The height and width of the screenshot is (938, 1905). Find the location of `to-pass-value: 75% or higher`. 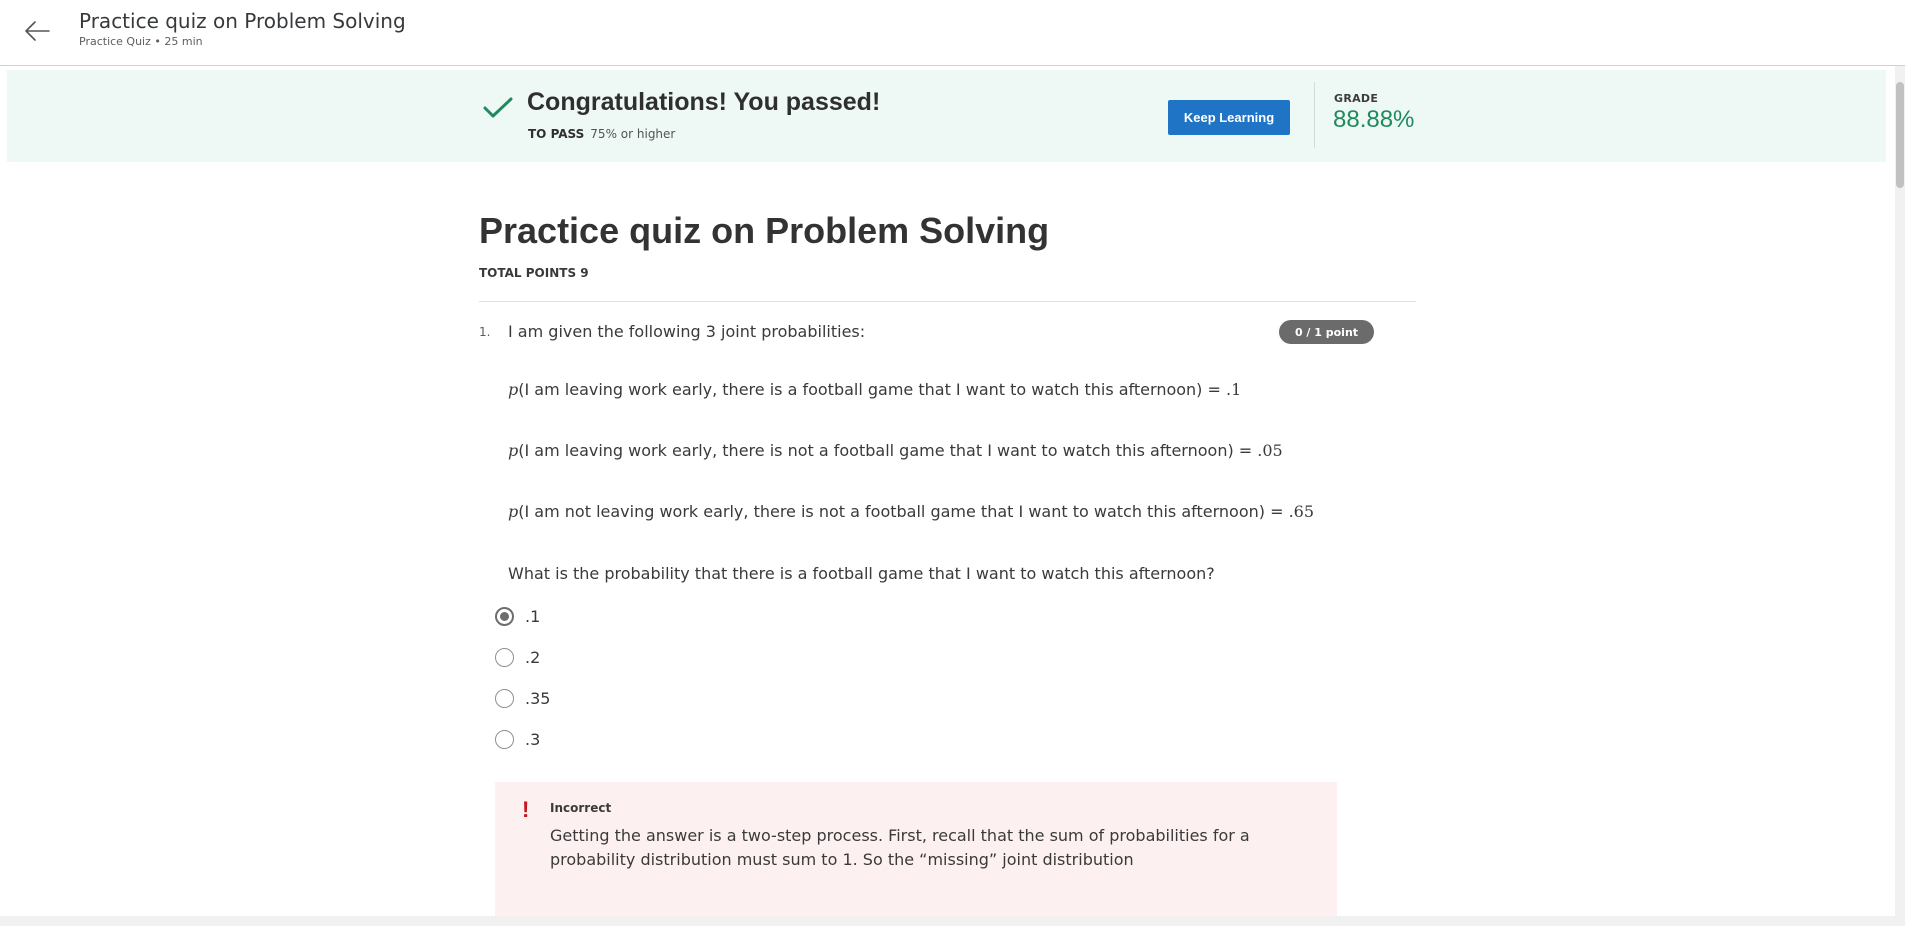

to-pass-value: 75% or higher is located at coordinates (633, 134).